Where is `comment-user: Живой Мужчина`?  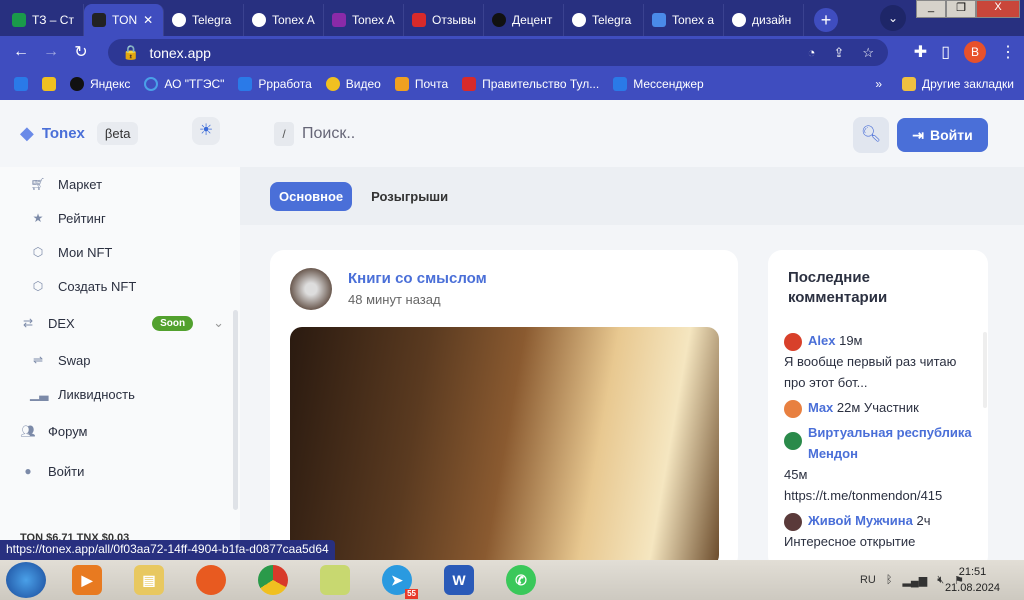 comment-user: Живой Мужчина is located at coordinates (860, 520).